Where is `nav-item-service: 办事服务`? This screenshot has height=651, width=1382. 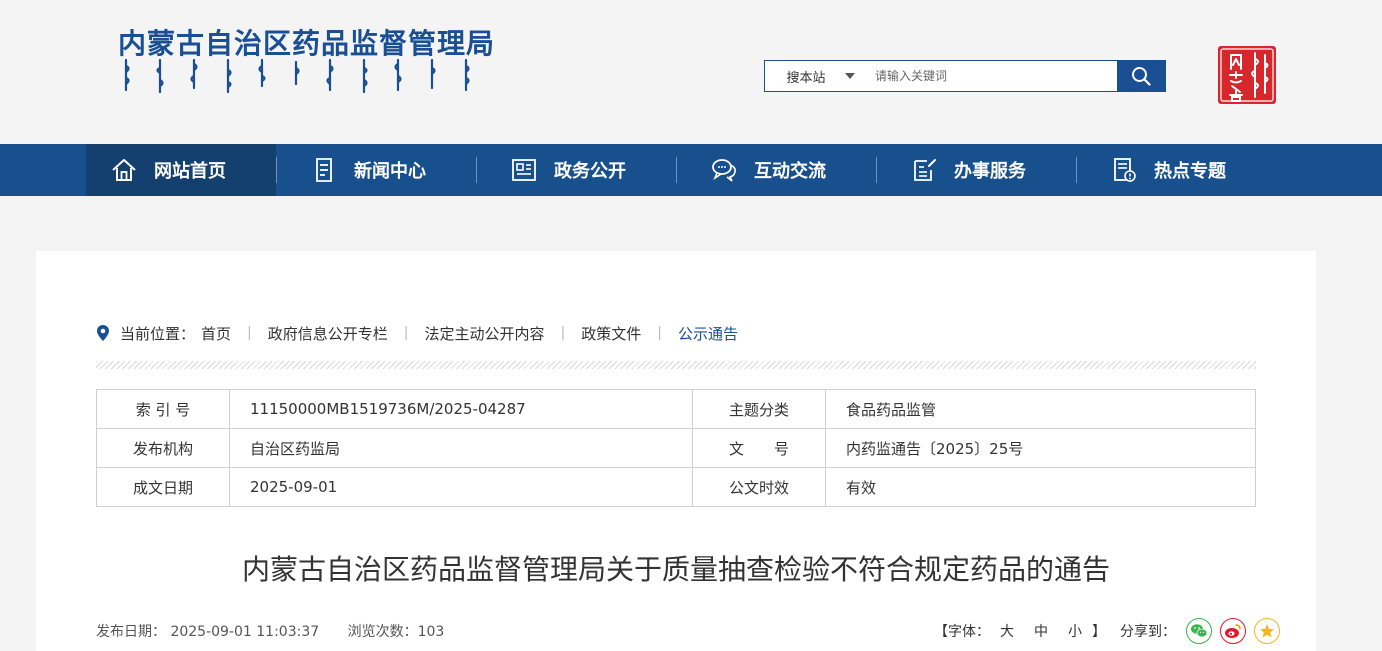
nav-item-service: 办事服务 is located at coordinates (981, 170).